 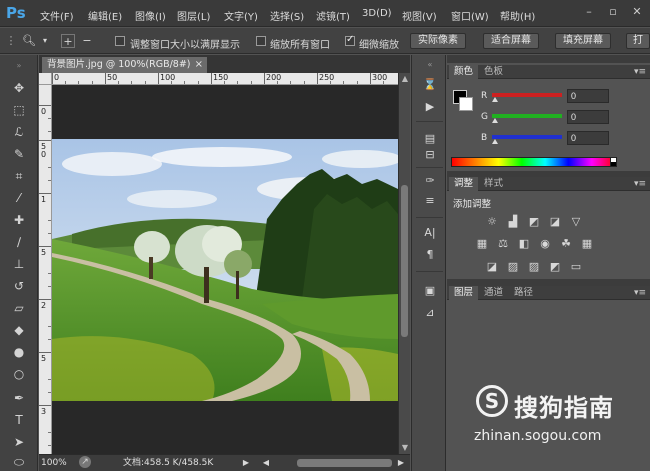 What do you see at coordinates (19, 198) in the screenshot?
I see `eyedropper-tool-icon: ⁄` at bounding box center [19, 198].